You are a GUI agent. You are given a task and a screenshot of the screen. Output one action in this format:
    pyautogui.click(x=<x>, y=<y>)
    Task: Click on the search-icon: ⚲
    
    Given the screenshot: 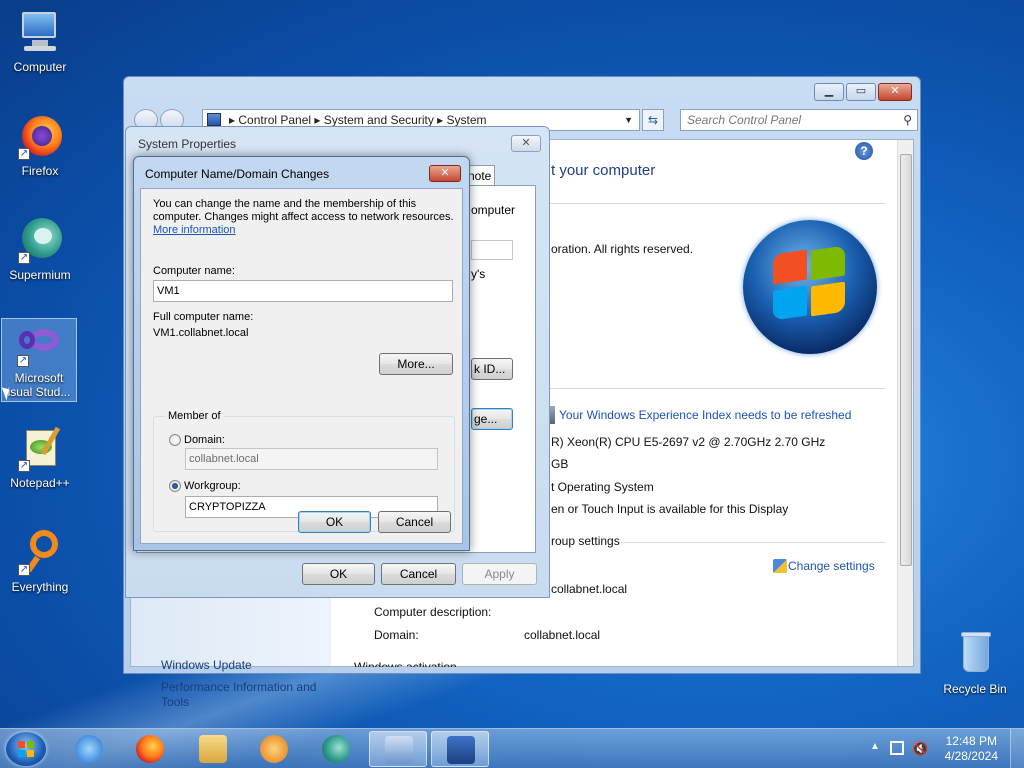 What is the action you would take?
    pyautogui.click(x=907, y=120)
    